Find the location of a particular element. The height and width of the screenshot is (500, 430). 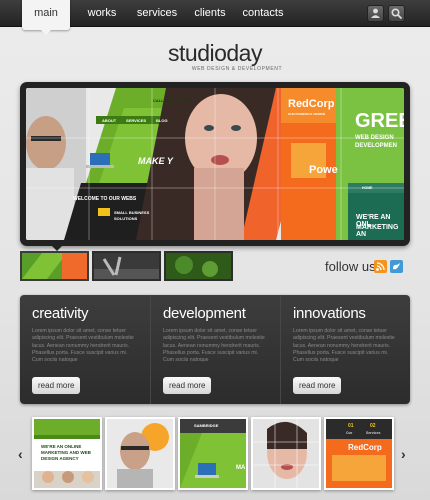

nav-services: services is located at coordinates (157, 13).